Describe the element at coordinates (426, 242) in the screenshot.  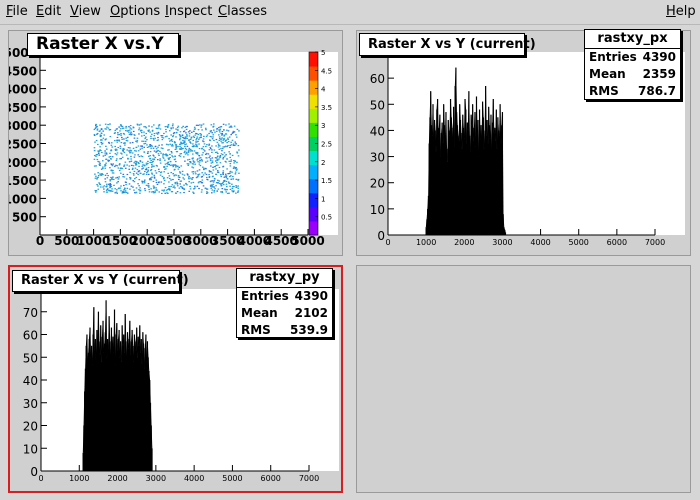
I see `x-tick-label: 1000` at that location.